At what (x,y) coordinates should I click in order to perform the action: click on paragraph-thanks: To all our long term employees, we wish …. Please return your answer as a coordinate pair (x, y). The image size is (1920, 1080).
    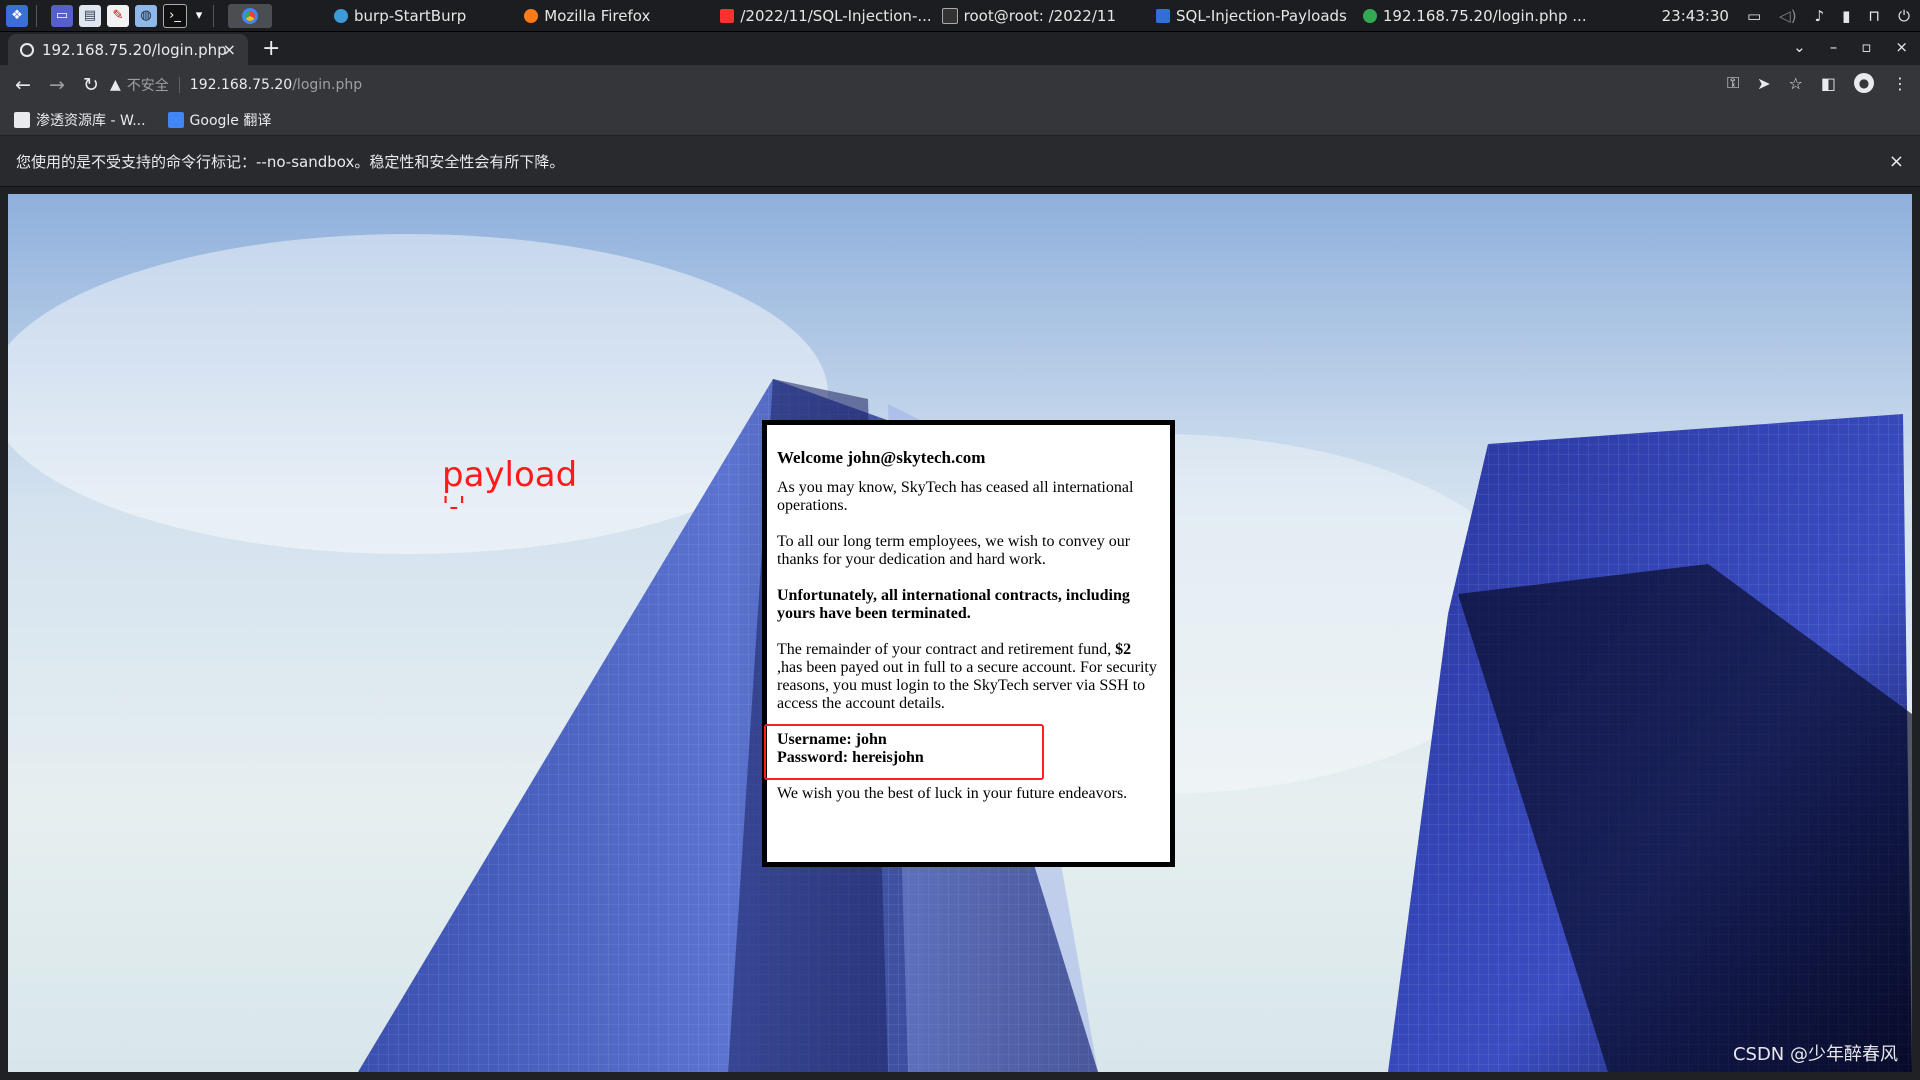
    Looking at the image, I should click on (954, 550).